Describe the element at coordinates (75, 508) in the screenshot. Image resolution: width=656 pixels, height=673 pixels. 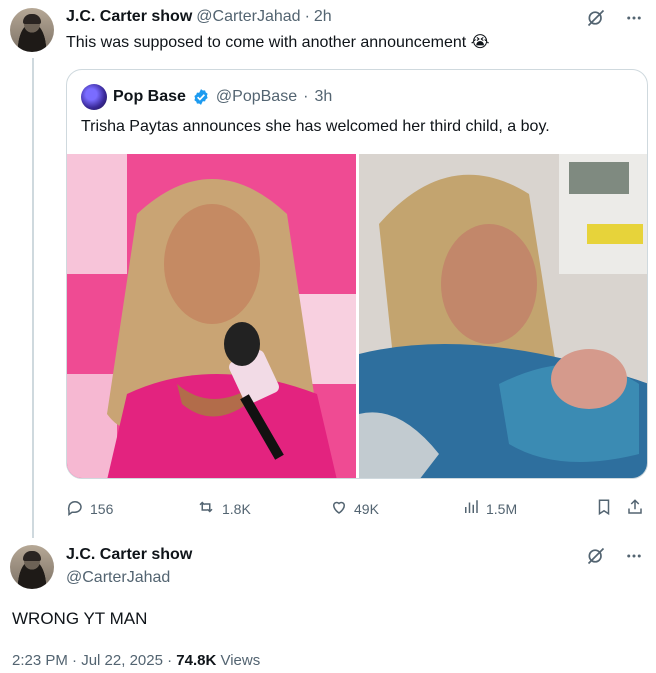
I see `reply-icon` at that location.